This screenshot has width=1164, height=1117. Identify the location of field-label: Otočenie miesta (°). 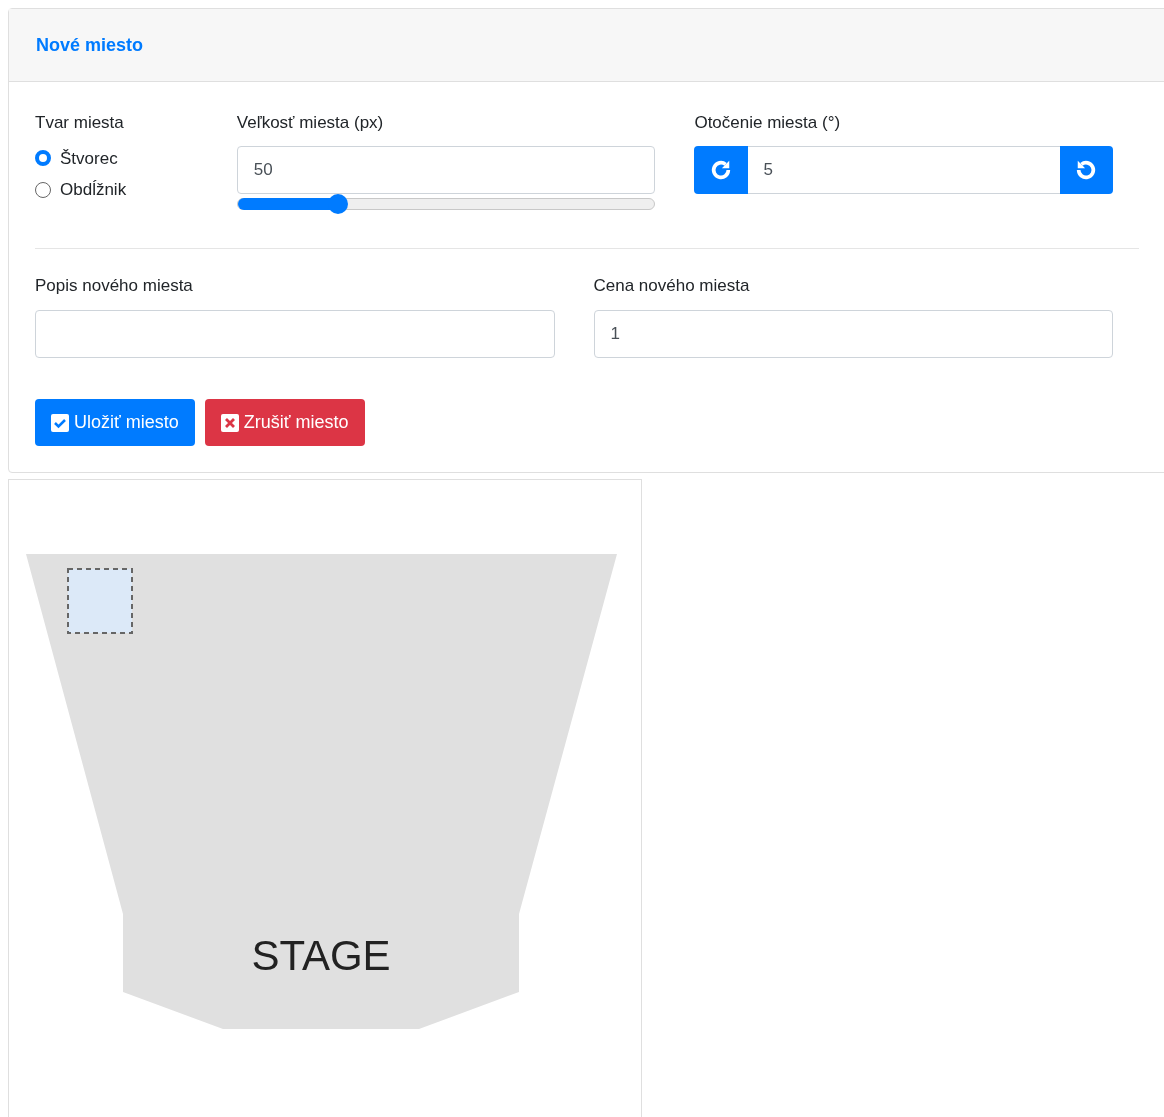
(767, 123).